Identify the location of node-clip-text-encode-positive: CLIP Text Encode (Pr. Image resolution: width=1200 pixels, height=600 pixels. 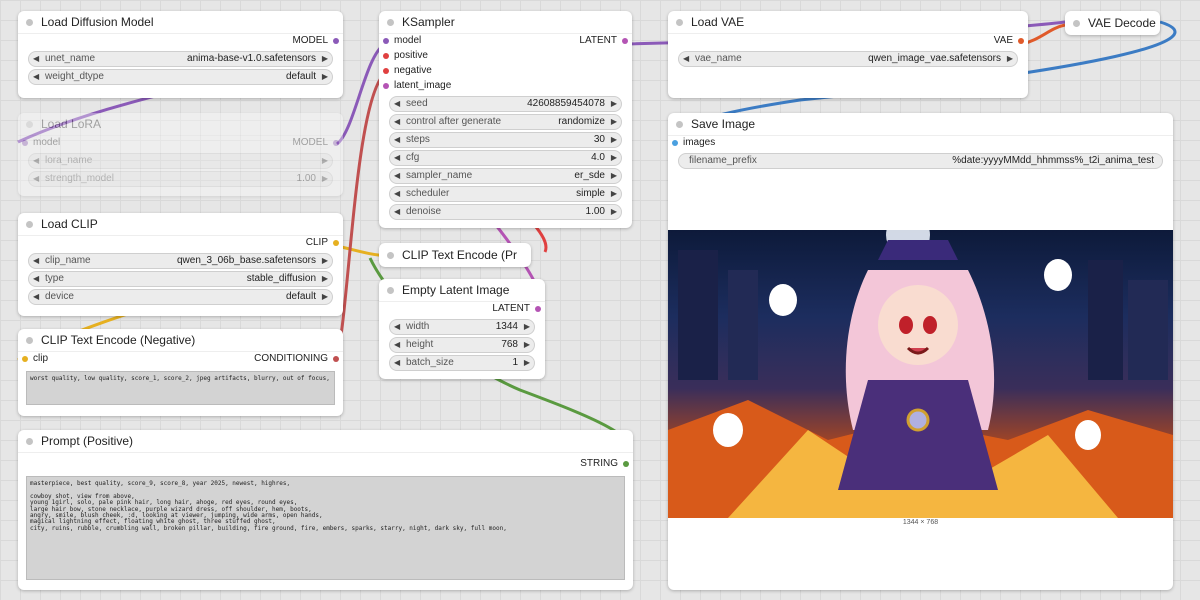
(455, 255).